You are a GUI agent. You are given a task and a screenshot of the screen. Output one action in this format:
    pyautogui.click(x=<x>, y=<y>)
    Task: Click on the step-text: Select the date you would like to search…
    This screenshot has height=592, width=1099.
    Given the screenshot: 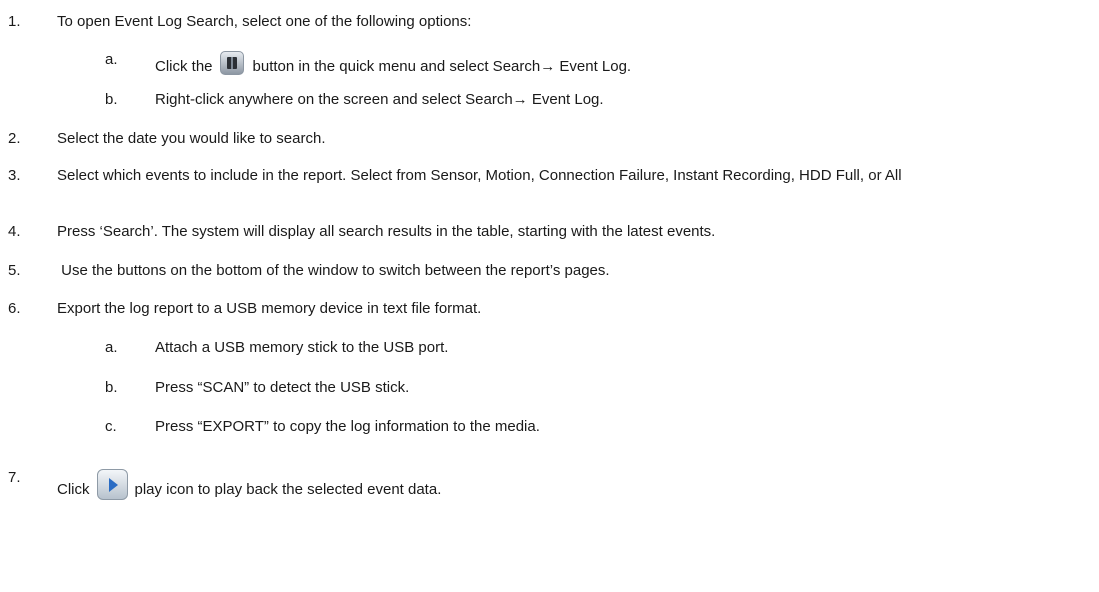 What is the action you would take?
    pyautogui.click(x=191, y=138)
    